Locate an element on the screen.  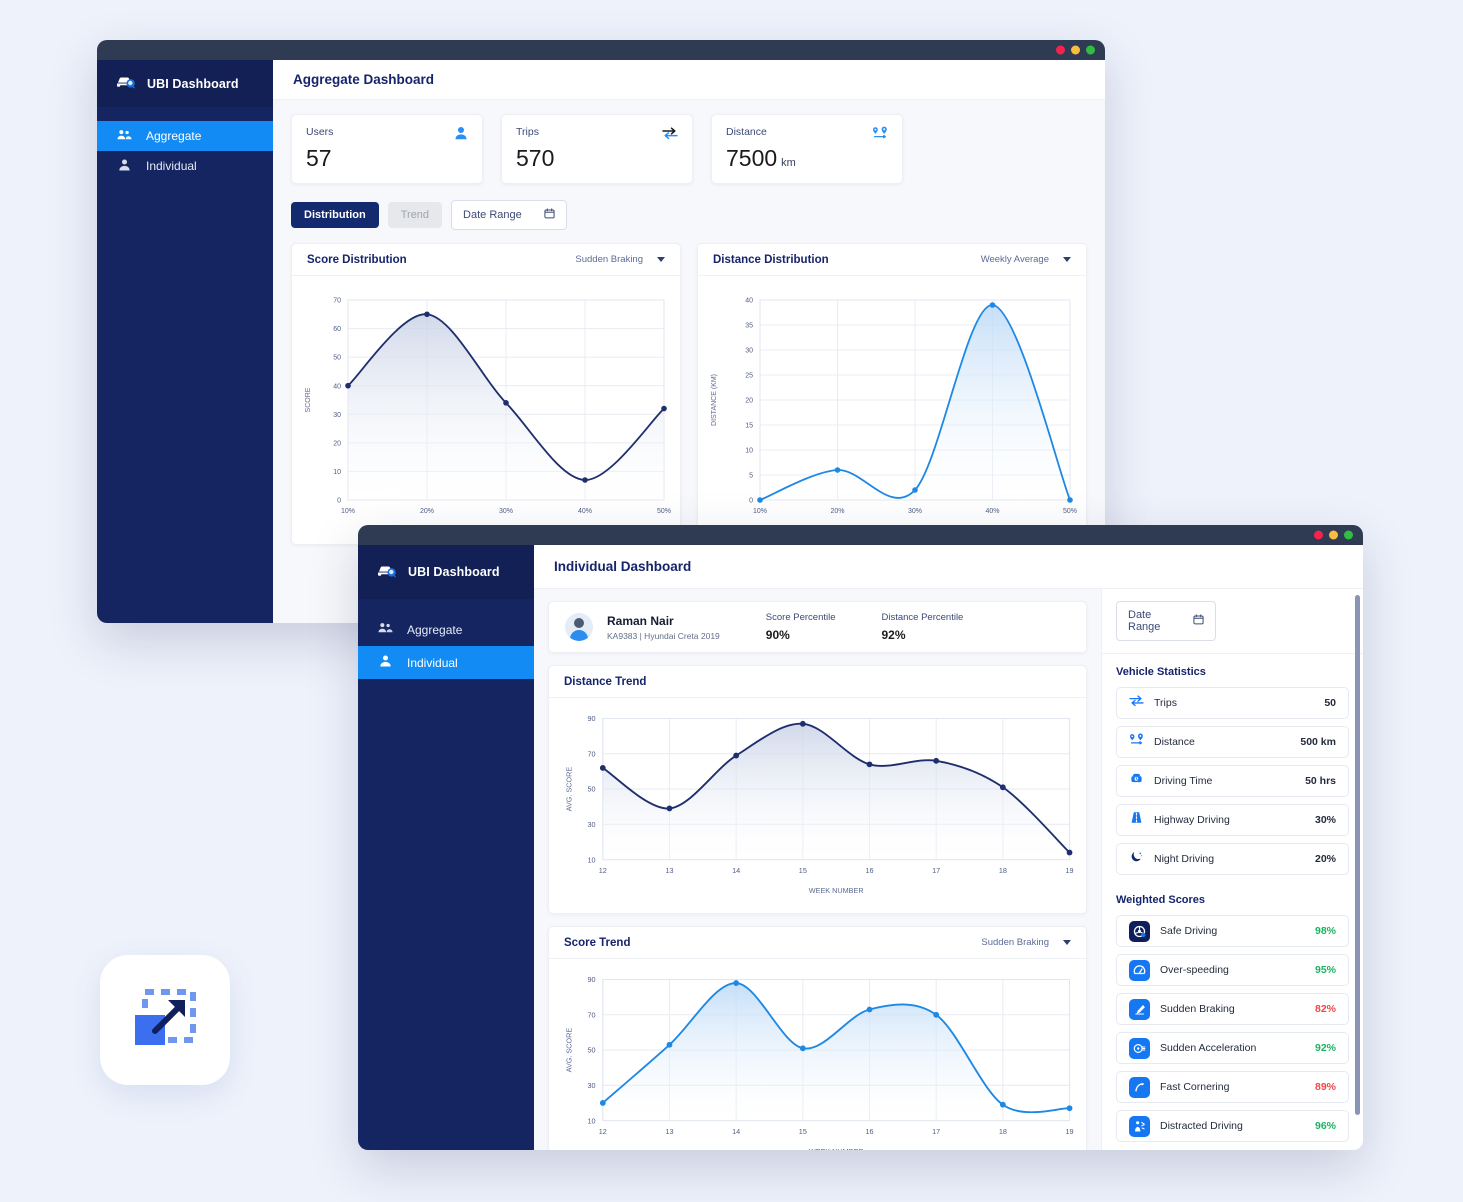
stat-card-users: Users 57 is located at coordinates (387, 149).